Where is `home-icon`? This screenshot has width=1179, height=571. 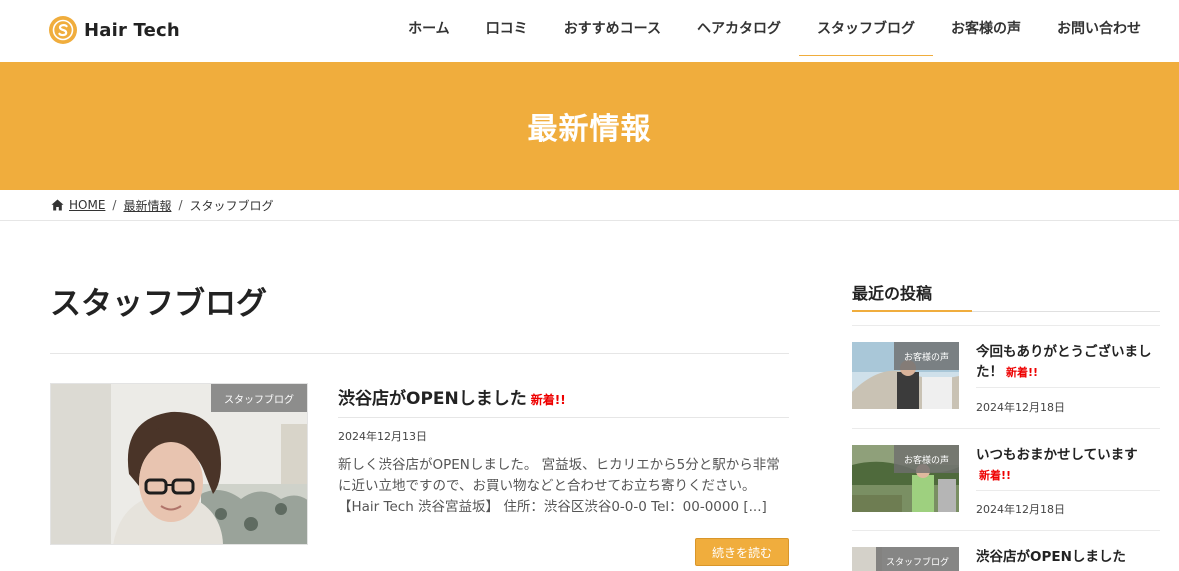 home-icon is located at coordinates (57, 205).